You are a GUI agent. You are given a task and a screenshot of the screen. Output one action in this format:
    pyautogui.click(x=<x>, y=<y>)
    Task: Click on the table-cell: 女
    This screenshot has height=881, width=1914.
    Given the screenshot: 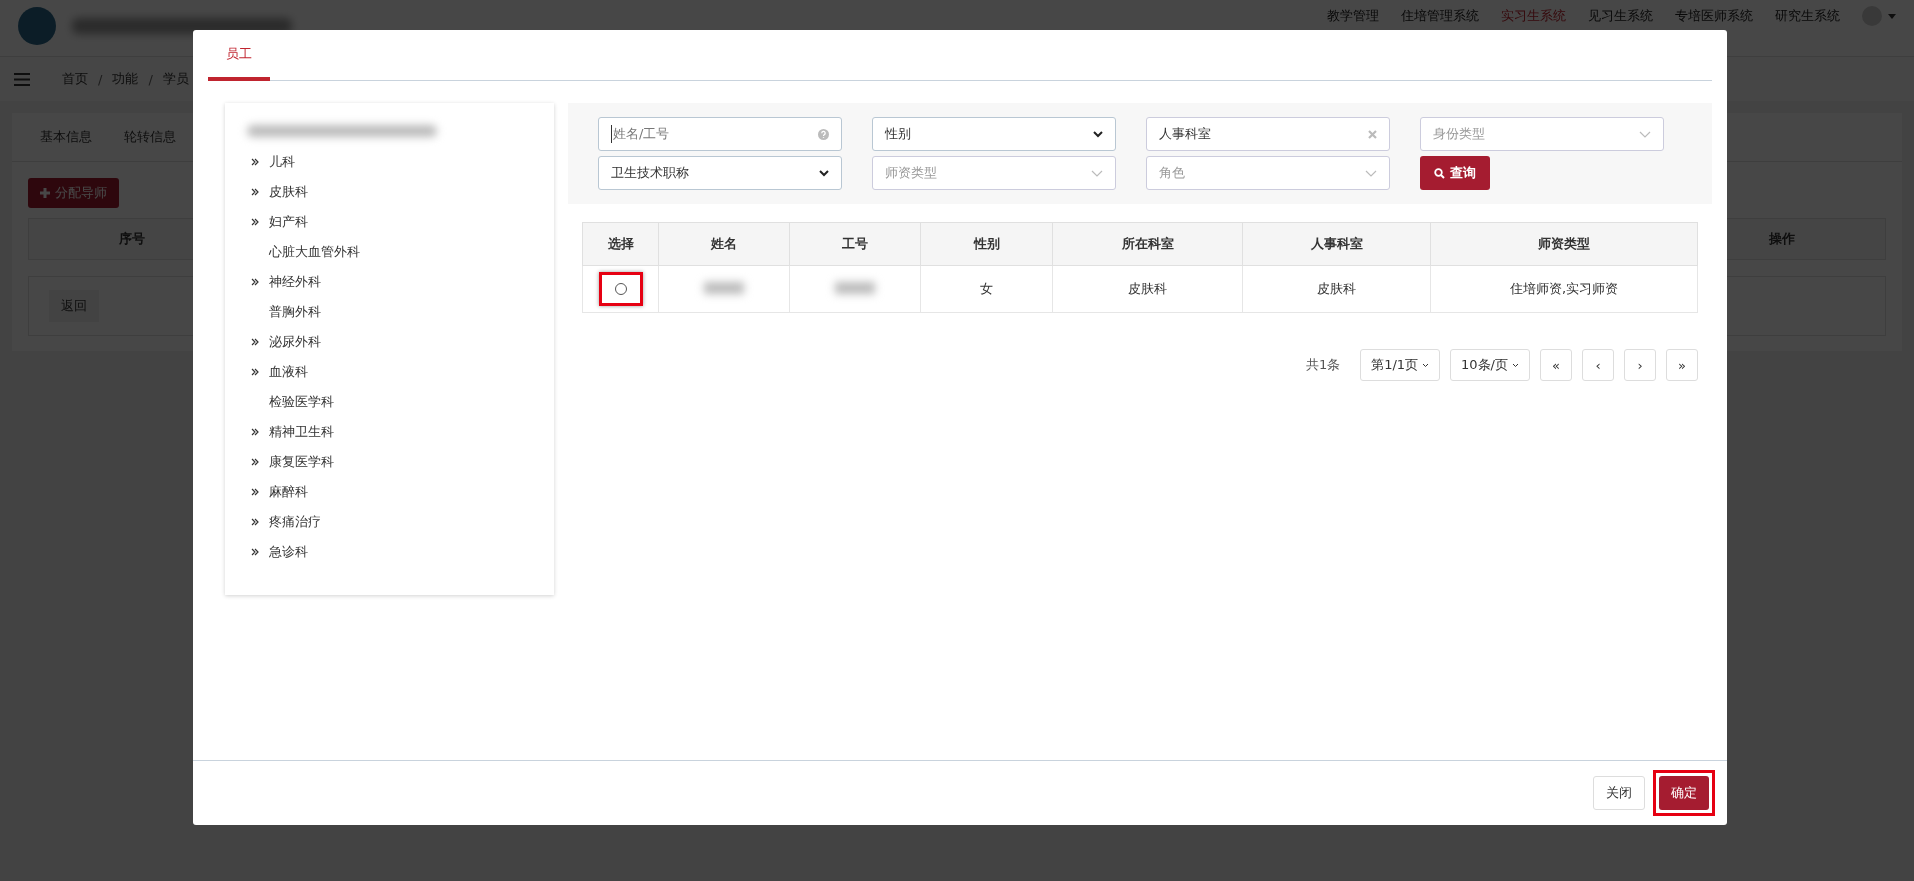 What is the action you would take?
    pyautogui.click(x=986, y=288)
    